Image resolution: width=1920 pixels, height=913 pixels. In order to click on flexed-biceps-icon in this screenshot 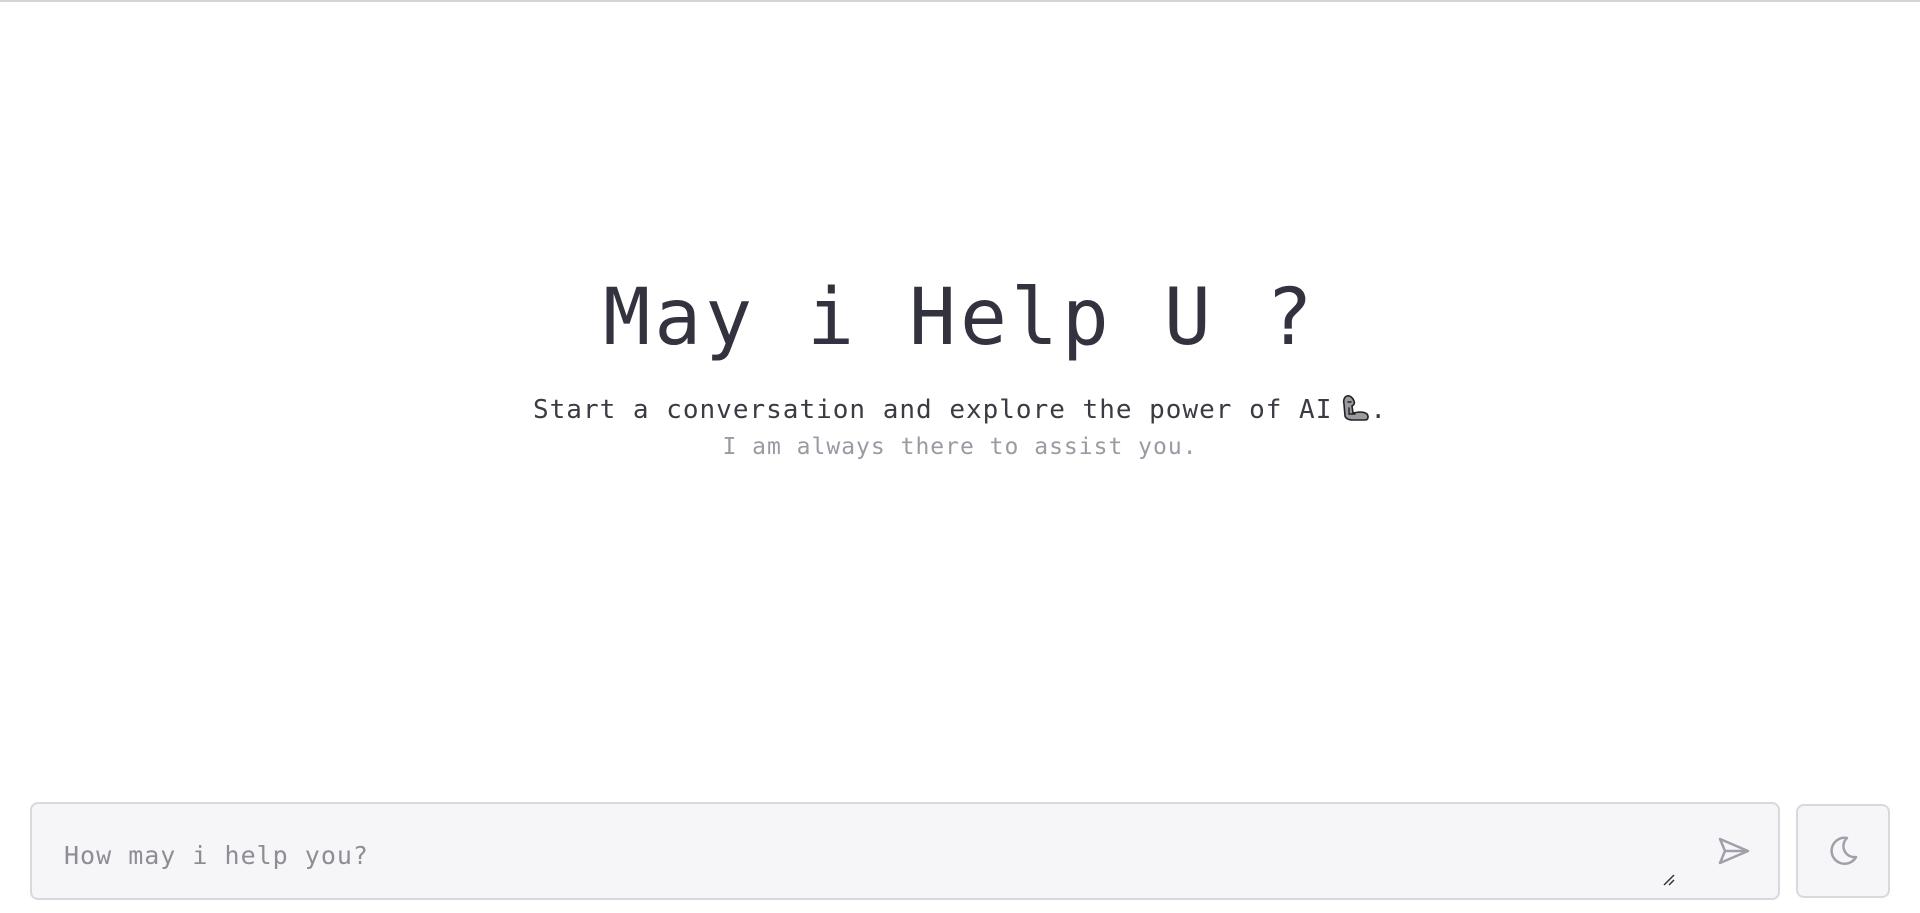, I will do `click(1355, 411)`.